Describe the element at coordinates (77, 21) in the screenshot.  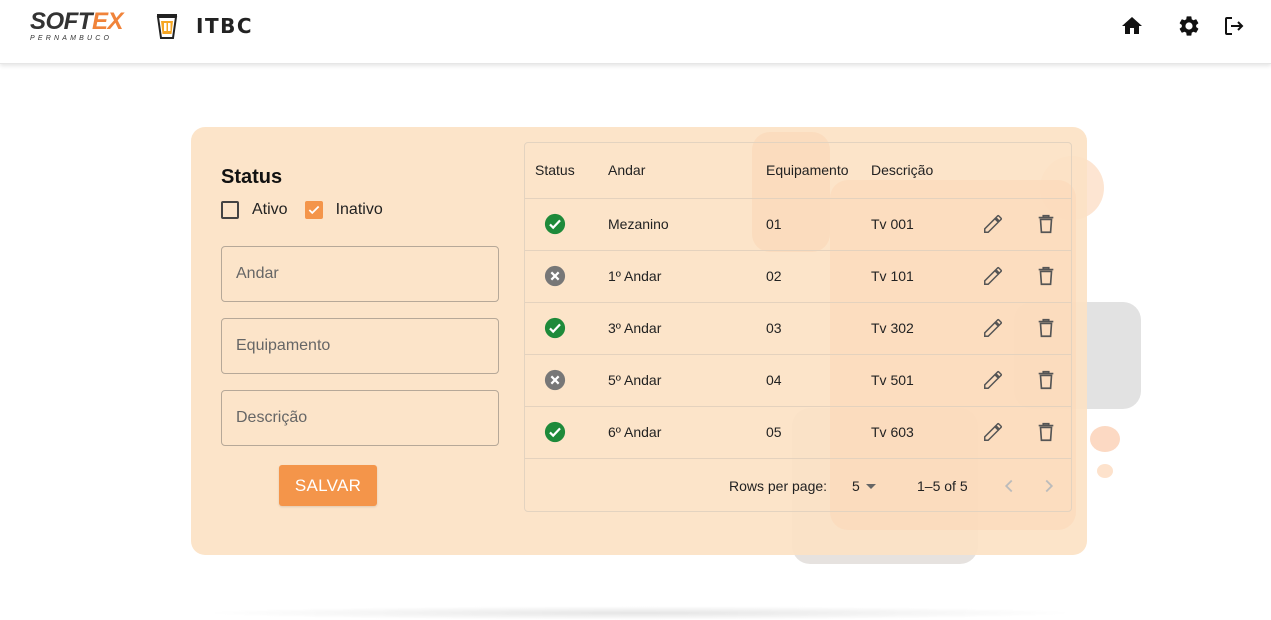
I see `softex-logo-text: SOFTEX` at that location.